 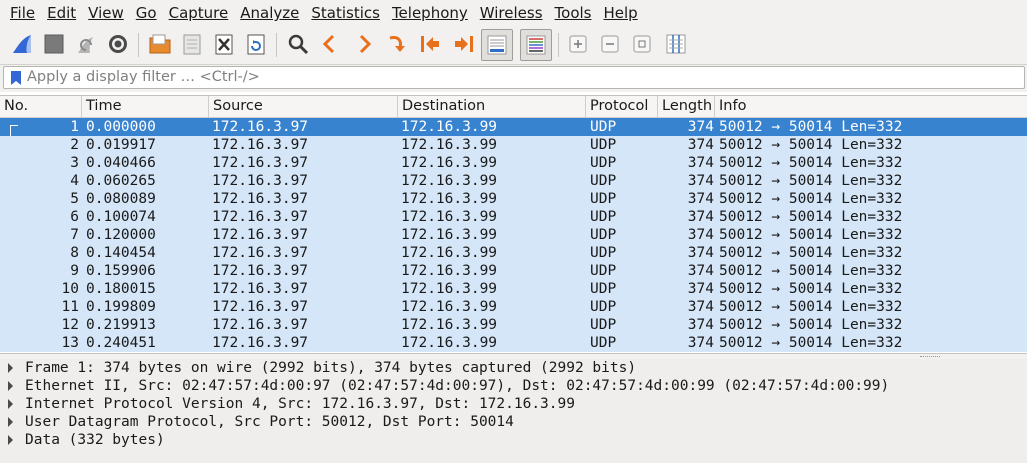 I want to click on menu-go-label: Go, so click(x=146, y=13).